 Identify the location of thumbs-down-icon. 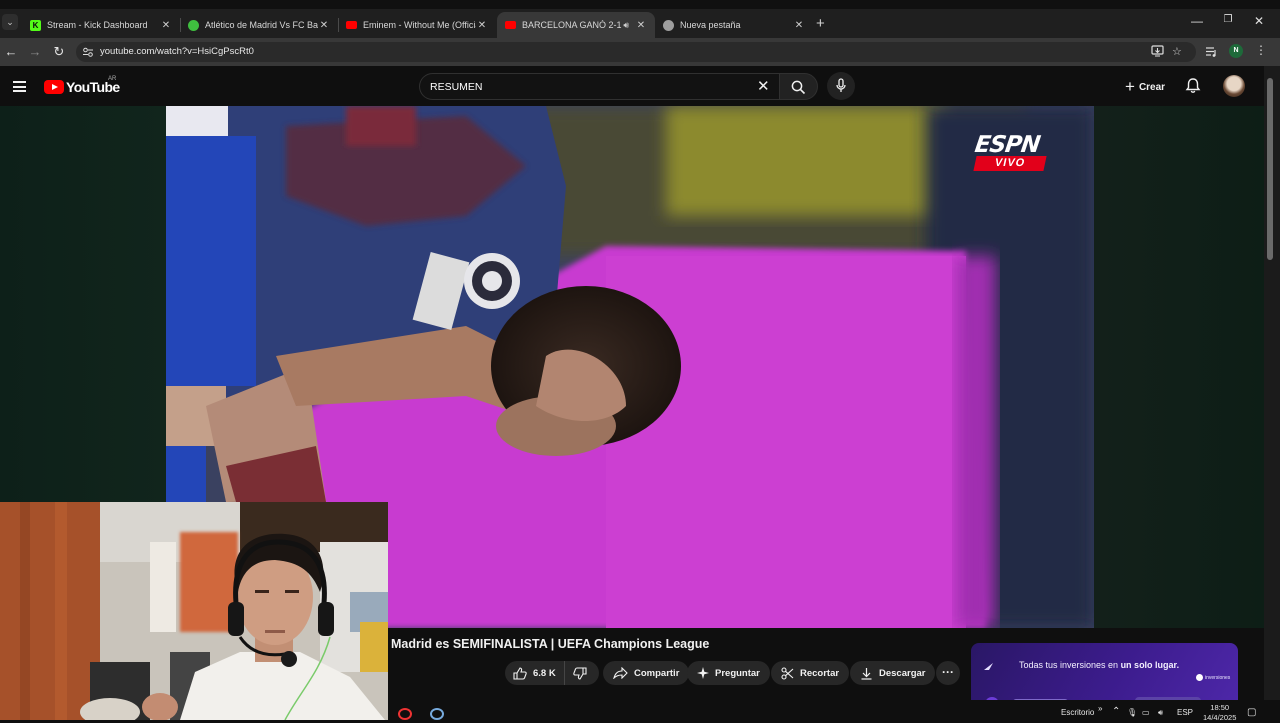
(579, 673).